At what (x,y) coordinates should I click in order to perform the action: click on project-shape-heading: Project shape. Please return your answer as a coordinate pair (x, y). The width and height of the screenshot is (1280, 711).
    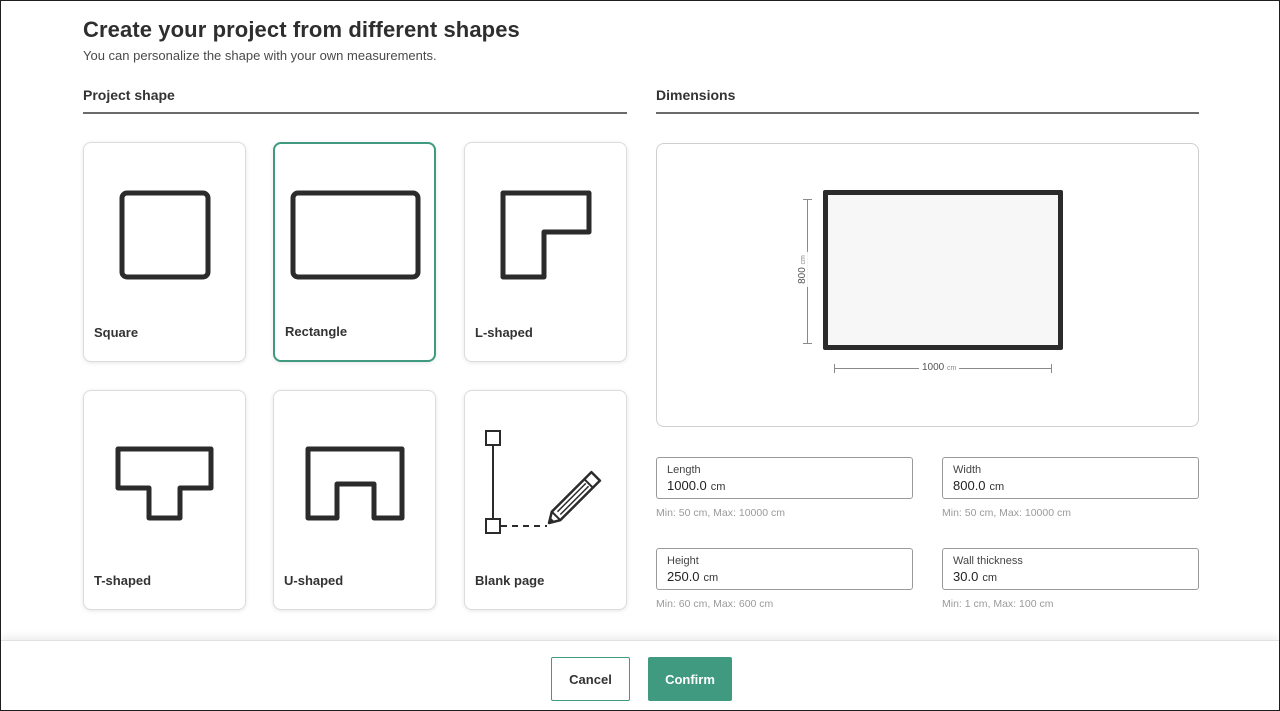
    Looking at the image, I should click on (129, 95).